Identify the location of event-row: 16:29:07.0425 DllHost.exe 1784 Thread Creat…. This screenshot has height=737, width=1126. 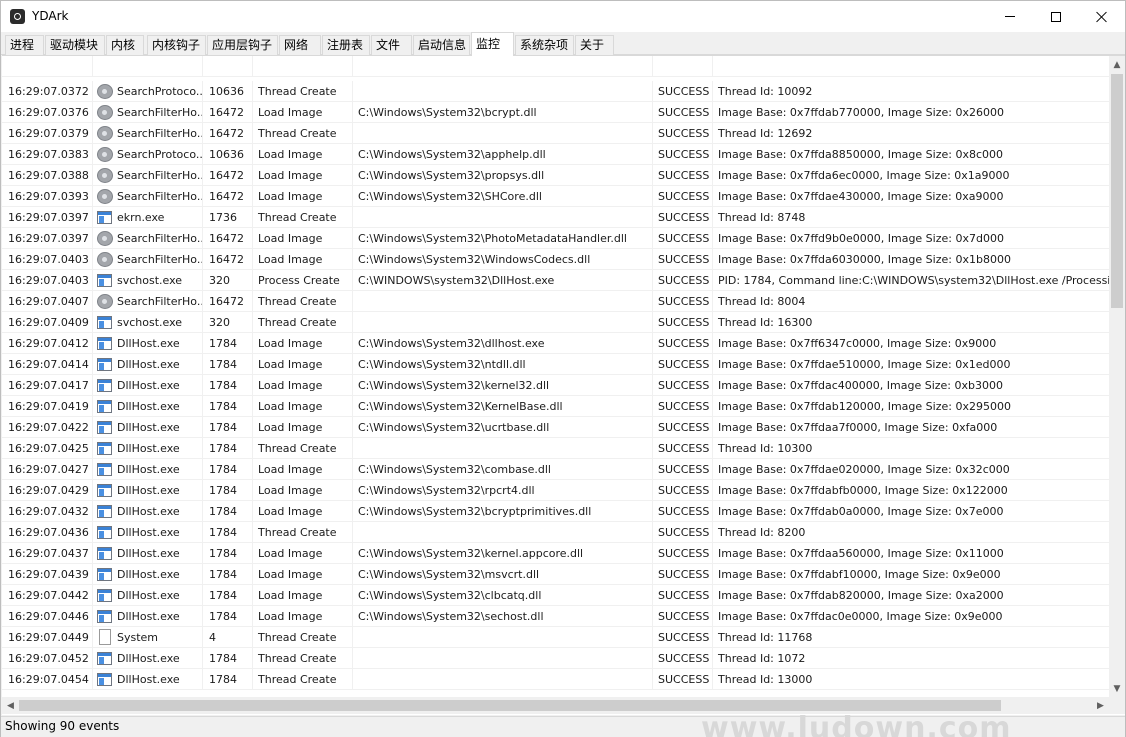
(555, 448).